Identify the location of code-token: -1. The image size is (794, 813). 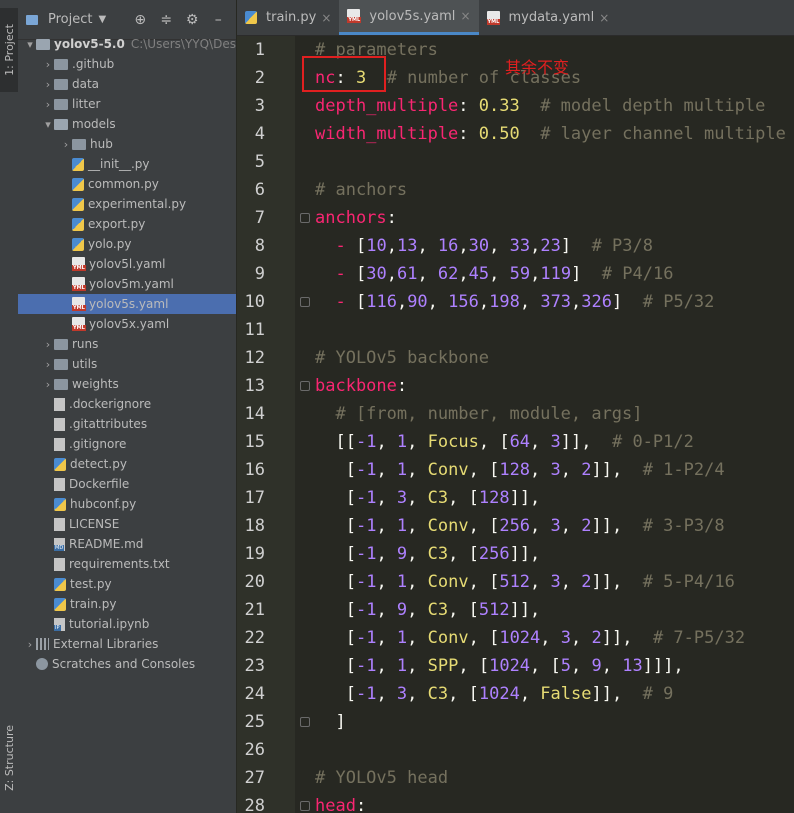
(366, 610).